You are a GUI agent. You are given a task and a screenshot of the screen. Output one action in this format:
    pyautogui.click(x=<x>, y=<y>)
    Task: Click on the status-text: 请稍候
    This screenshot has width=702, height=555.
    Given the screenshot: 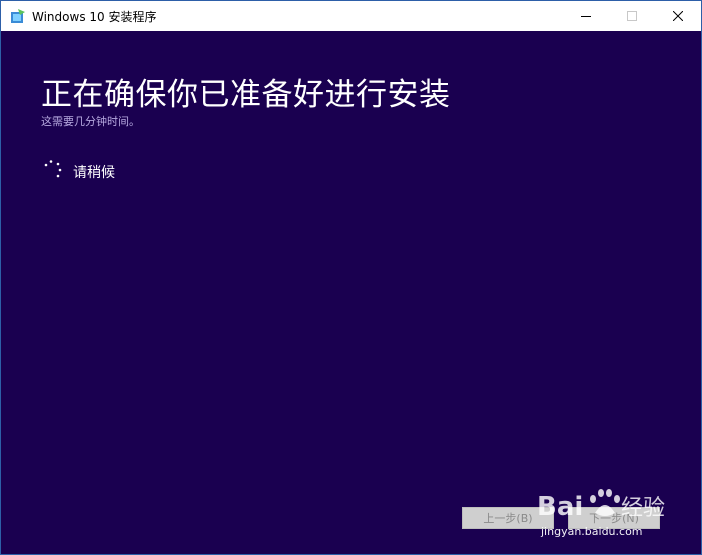 What is the action you would take?
    pyautogui.click(x=94, y=173)
    